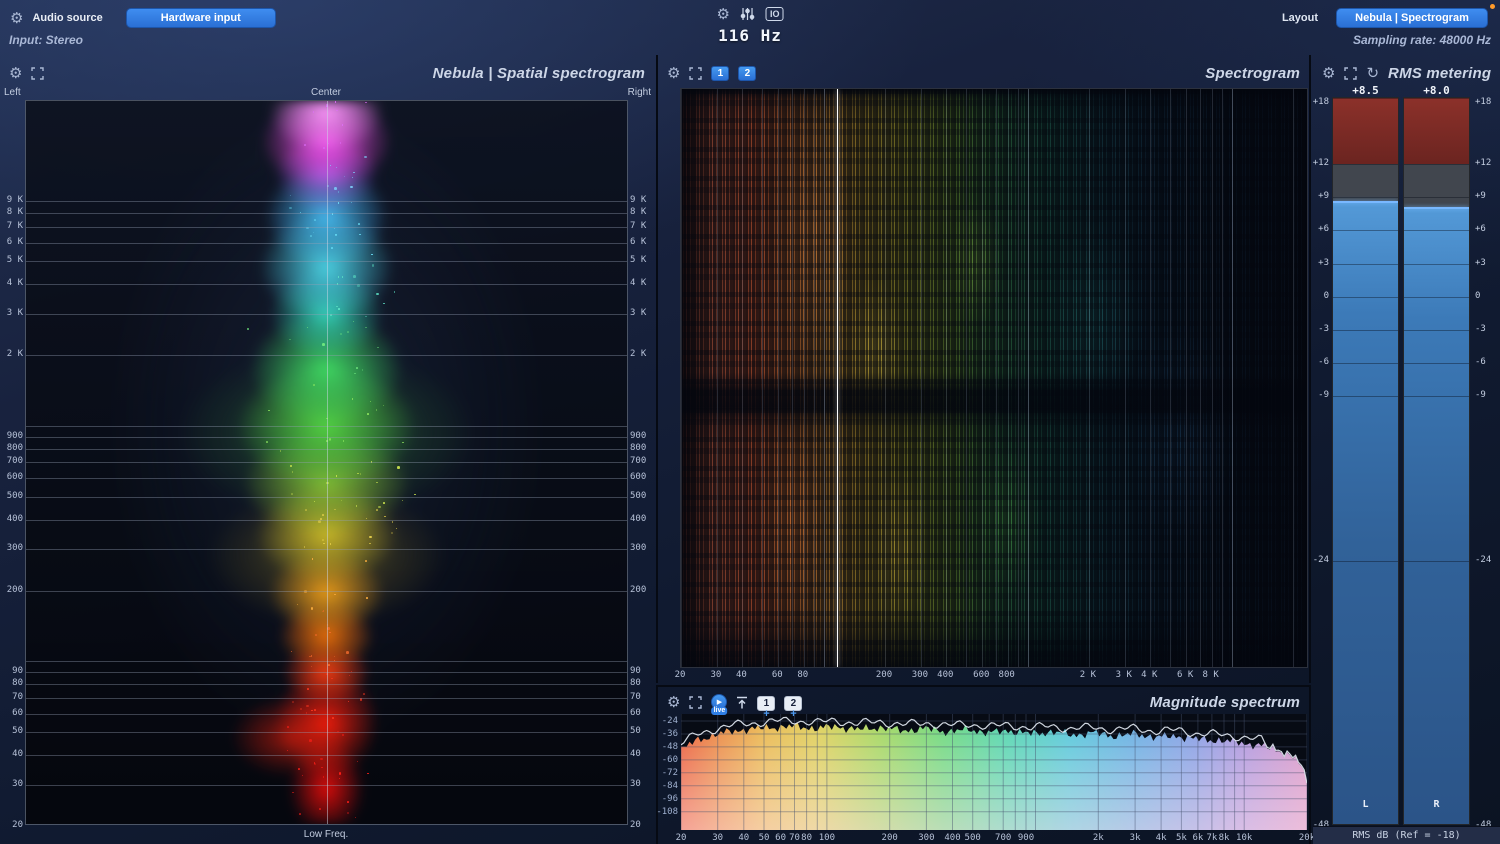 The width and height of the screenshot is (1500, 844). What do you see at coordinates (681, 838) in the screenshot?
I see `x-axis-label: 20` at bounding box center [681, 838].